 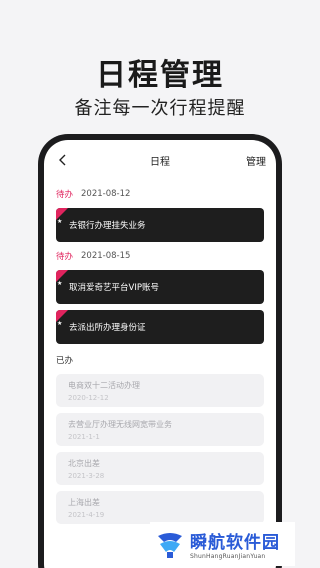 What do you see at coordinates (160, 225) in the screenshot?
I see `task-card: ★ 去银行办理挂失业务` at bounding box center [160, 225].